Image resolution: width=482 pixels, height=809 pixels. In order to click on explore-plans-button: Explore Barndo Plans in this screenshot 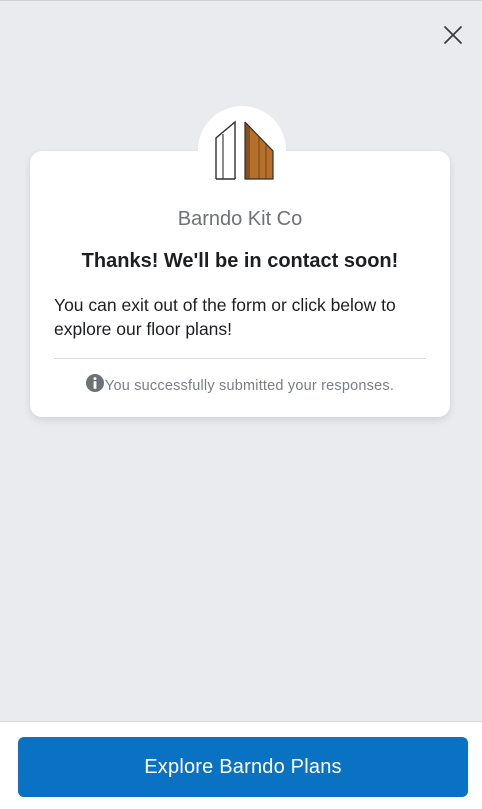, I will do `click(243, 767)`.